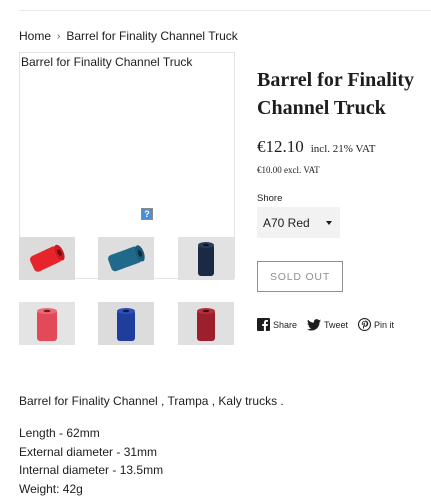 Image resolution: width=431 pixels, height=500 pixels. What do you see at coordinates (285, 324) in the screenshot?
I see `facebook-share-label: Share` at bounding box center [285, 324].